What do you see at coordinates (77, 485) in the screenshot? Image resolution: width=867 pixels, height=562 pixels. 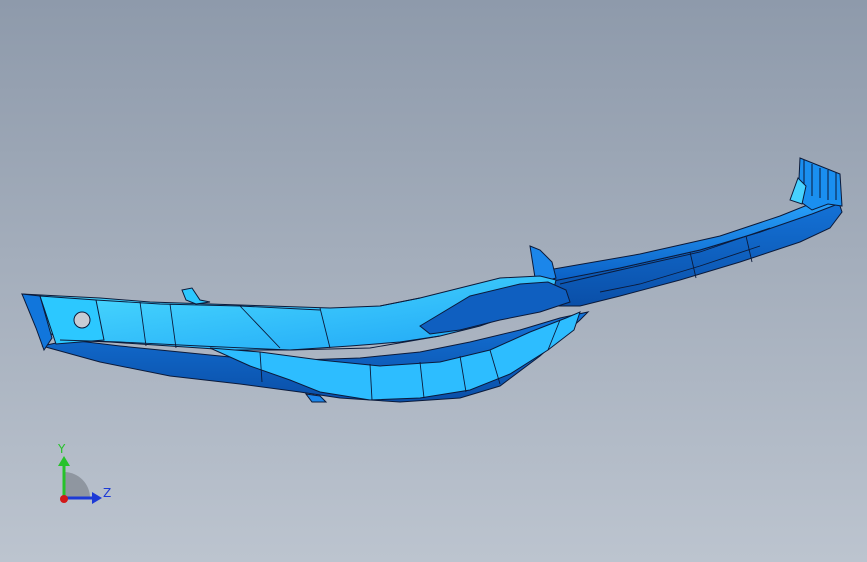 I see `triad-plane-icon` at bounding box center [77, 485].